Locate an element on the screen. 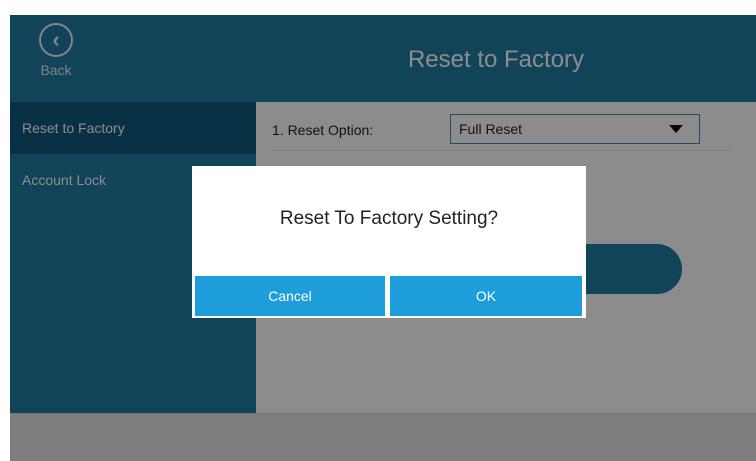 Image resolution: width=756 pixels, height=461 pixels. ok-button: OK is located at coordinates (486, 296).